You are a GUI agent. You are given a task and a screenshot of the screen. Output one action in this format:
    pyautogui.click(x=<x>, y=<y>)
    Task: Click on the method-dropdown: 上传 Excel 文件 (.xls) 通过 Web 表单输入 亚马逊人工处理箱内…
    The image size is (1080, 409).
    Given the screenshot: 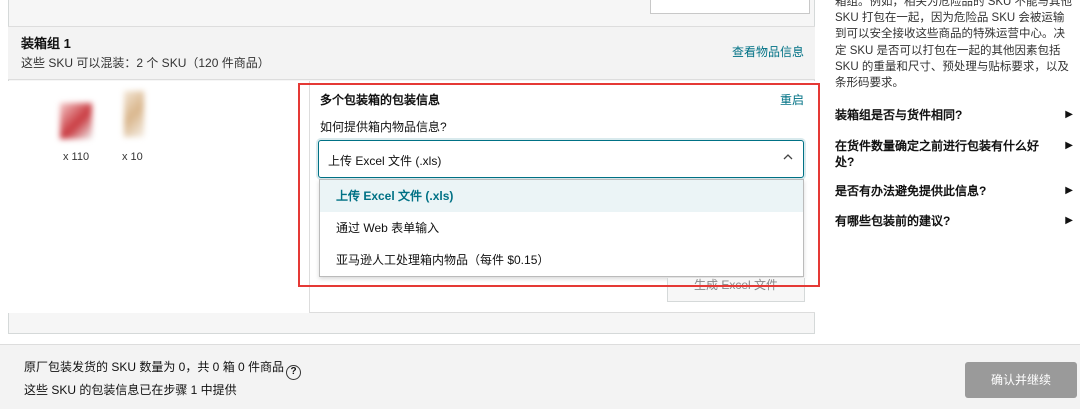 What is the action you would take?
    pyautogui.click(x=561, y=228)
    